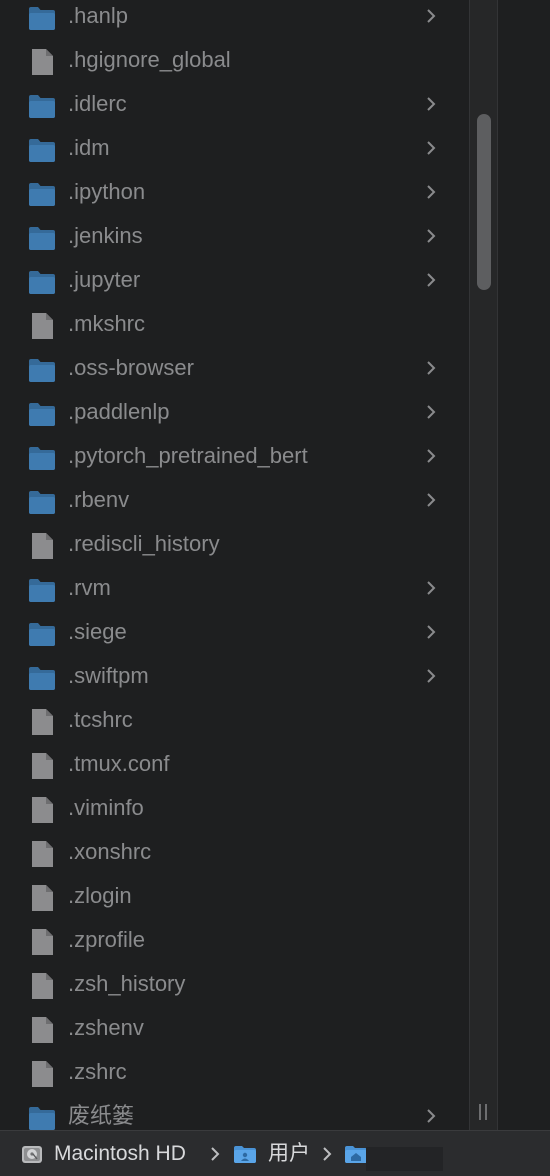 The height and width of the screenshot is (1176, 550). I want to click on folder-name: .jupyter, so click(104, 279).